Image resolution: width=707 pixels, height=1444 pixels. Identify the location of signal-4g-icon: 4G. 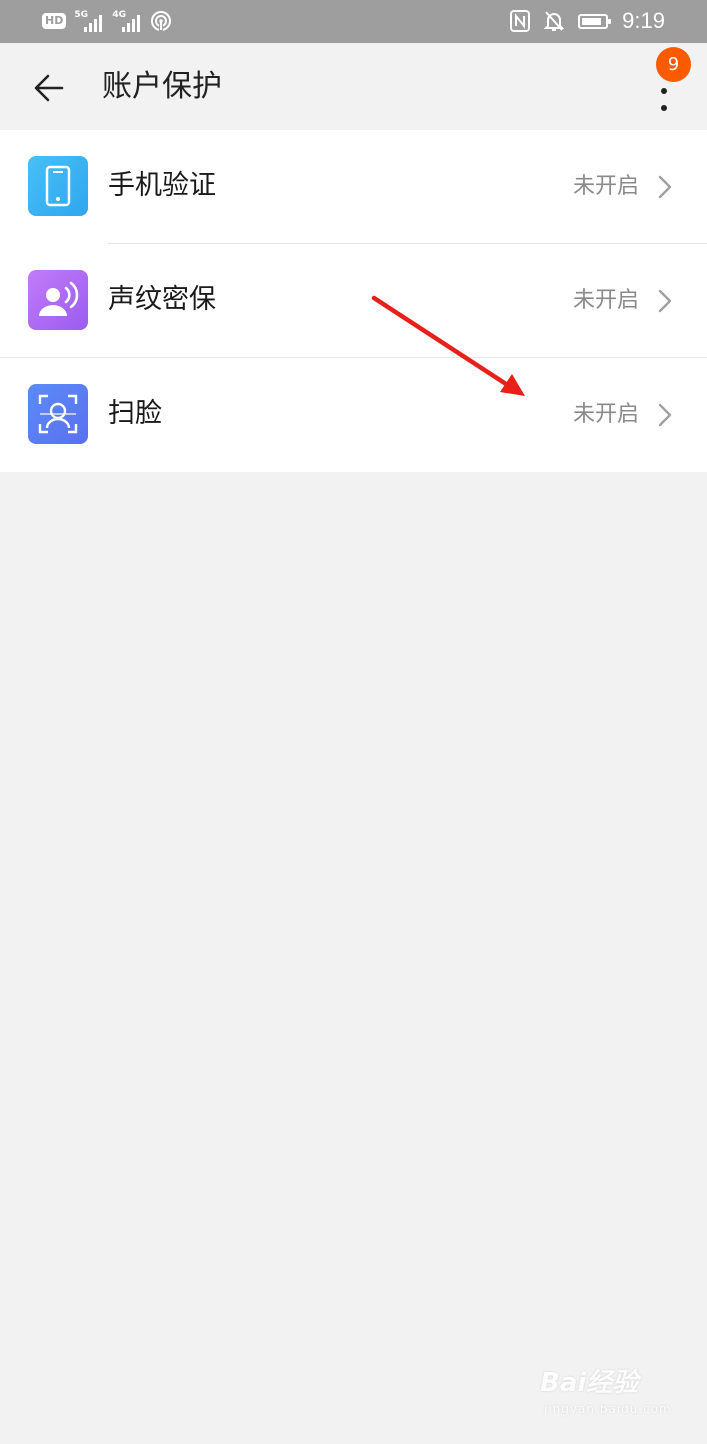
(127, 21).